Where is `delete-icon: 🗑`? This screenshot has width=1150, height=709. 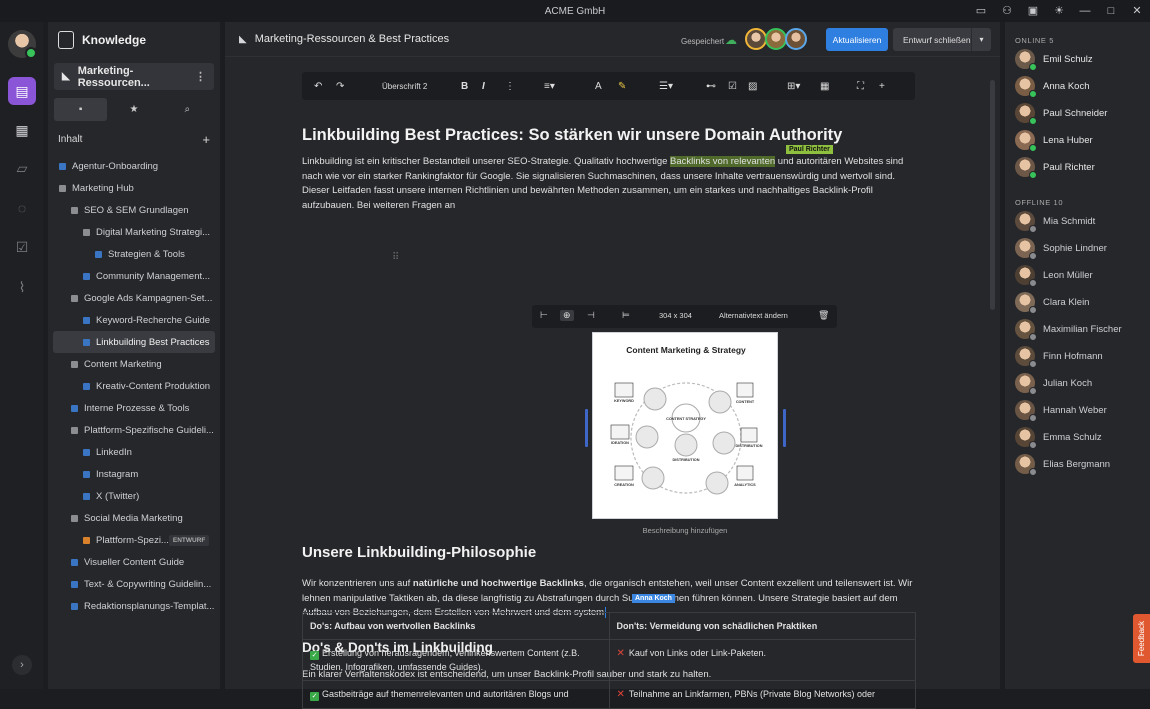
delete-icon: 🗑 is located at coordinates (823, 315).